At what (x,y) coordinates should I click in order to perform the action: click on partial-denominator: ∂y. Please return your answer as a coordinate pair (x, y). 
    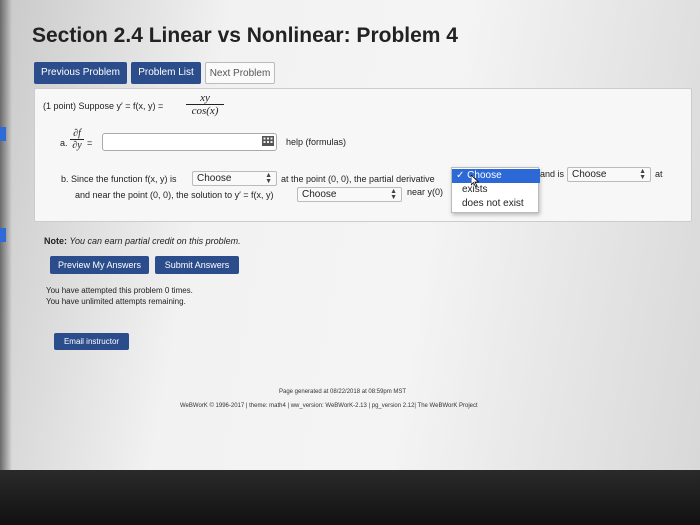
    Looking at the image, I should click on (77, 145).